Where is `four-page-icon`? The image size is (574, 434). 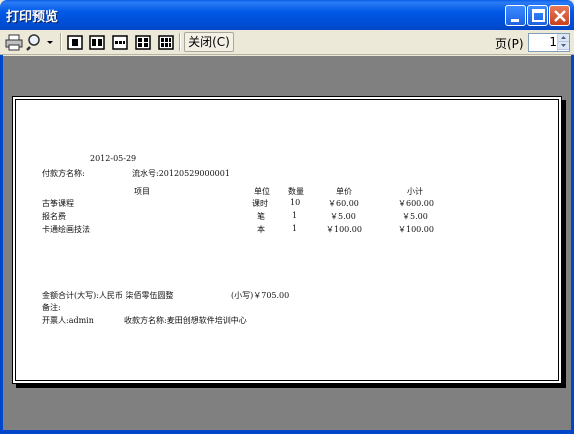
four-page-icon is located at coordinates (143, 42).